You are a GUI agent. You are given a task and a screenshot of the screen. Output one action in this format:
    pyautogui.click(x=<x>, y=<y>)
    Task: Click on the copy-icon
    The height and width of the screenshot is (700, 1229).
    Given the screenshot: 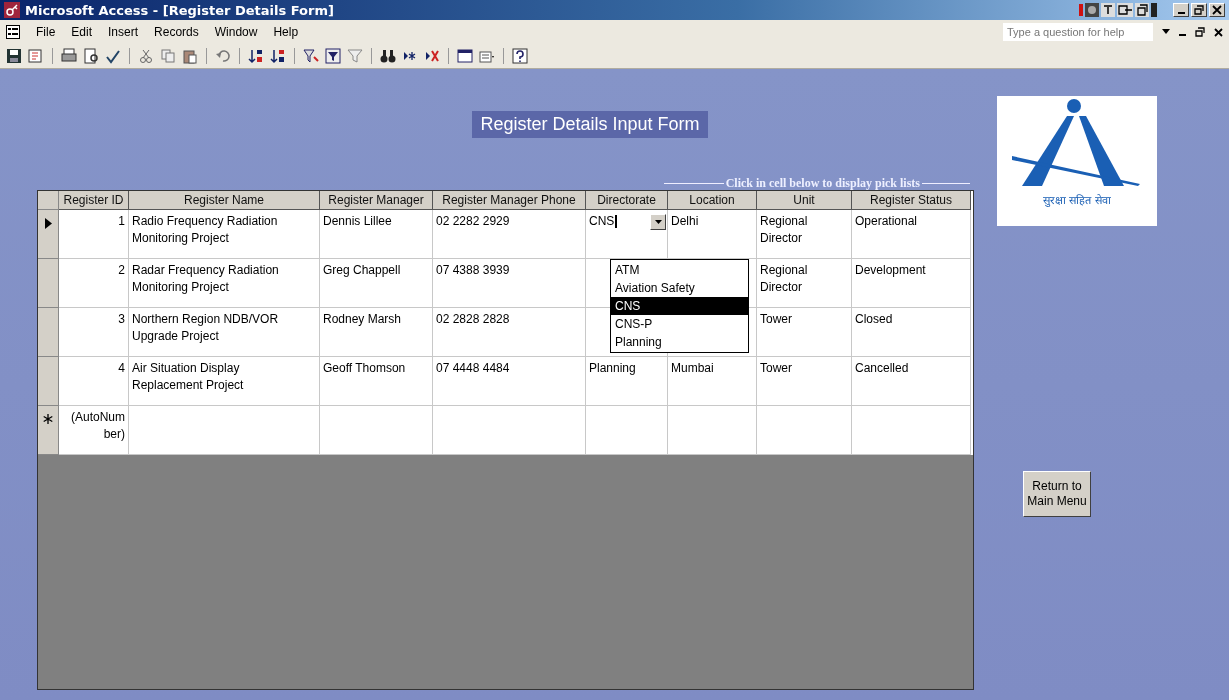 What is the action you would take?
    pyautogui.click(x=168, y=56)
    